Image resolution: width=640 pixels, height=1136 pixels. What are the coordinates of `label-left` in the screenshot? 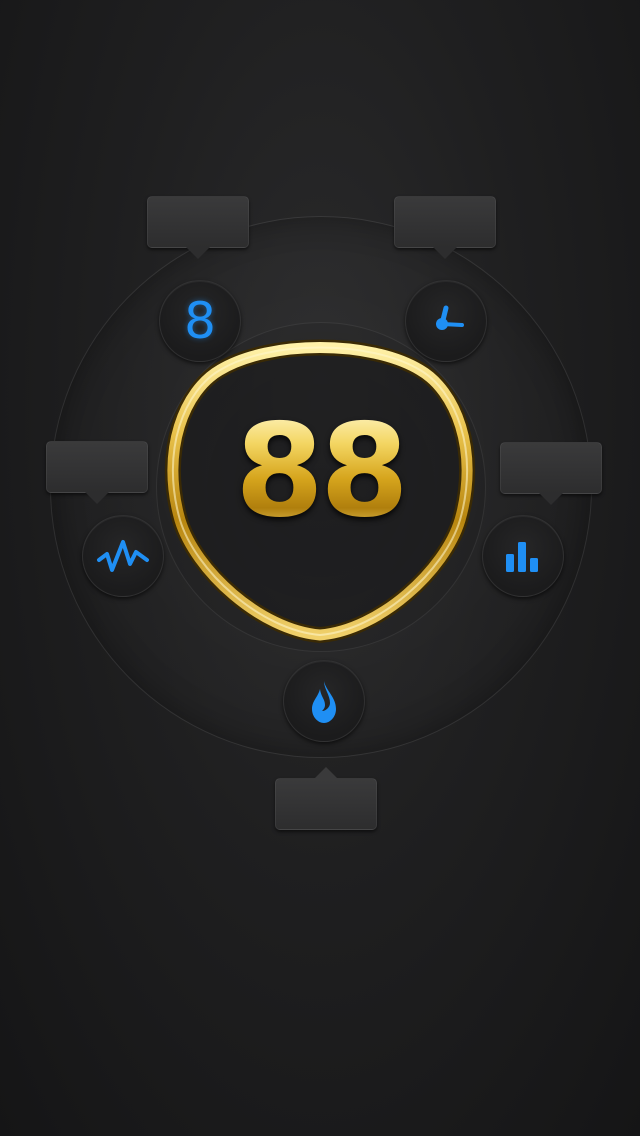 It's located at (97, 472).